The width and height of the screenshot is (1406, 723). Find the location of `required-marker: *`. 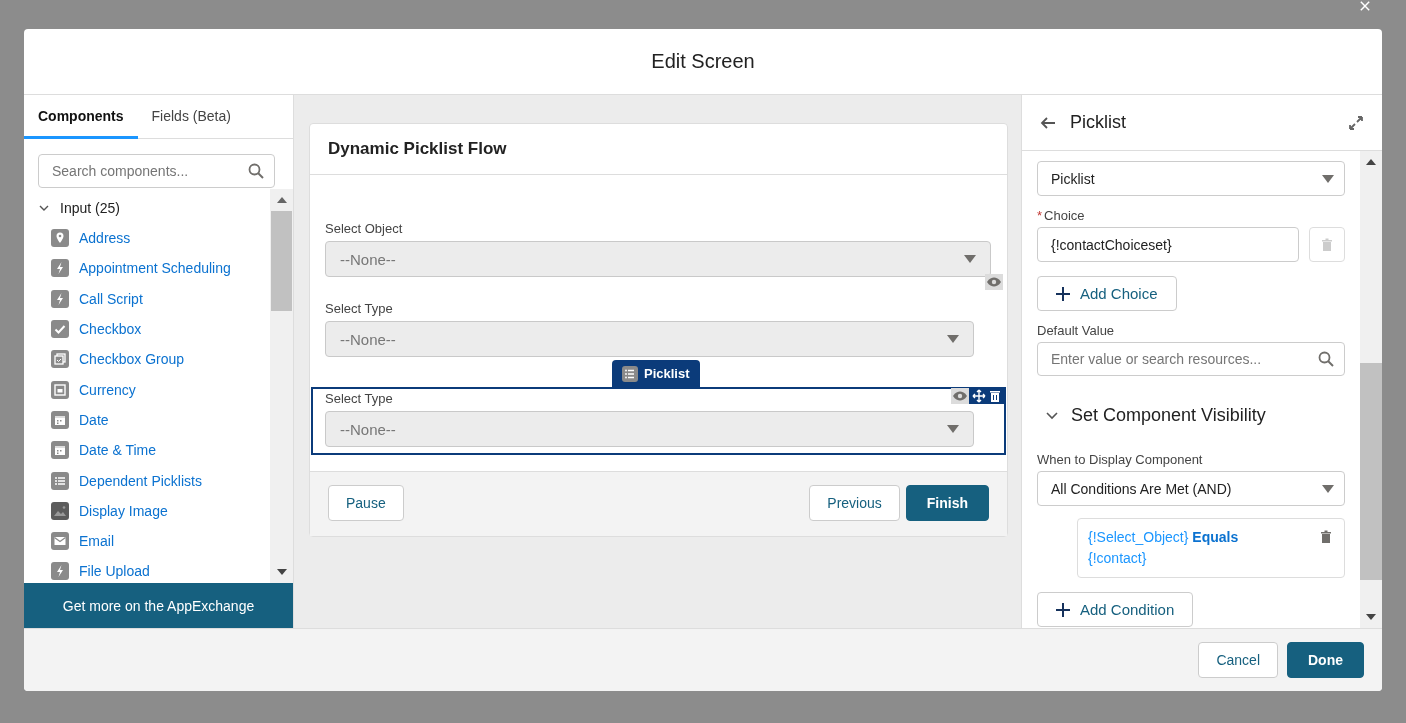

required-marker: * is located at coordinates (1040, 215).